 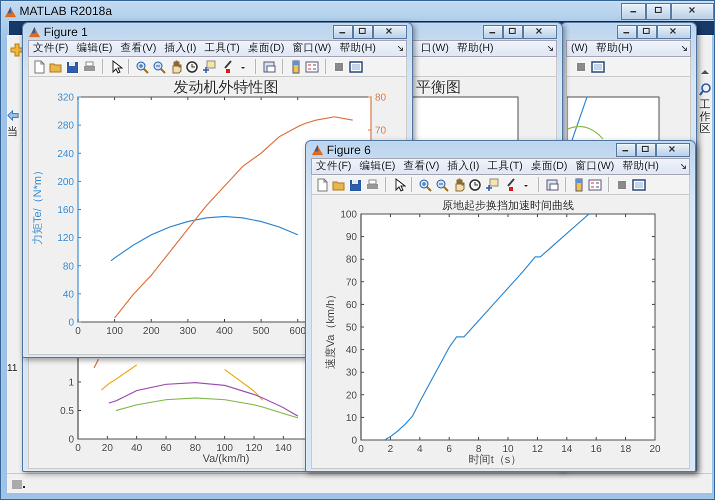 What do you see at coordinates (261, 331) in the screenshot?
I see `tick-label: 500` at bounding box center [261, 331].